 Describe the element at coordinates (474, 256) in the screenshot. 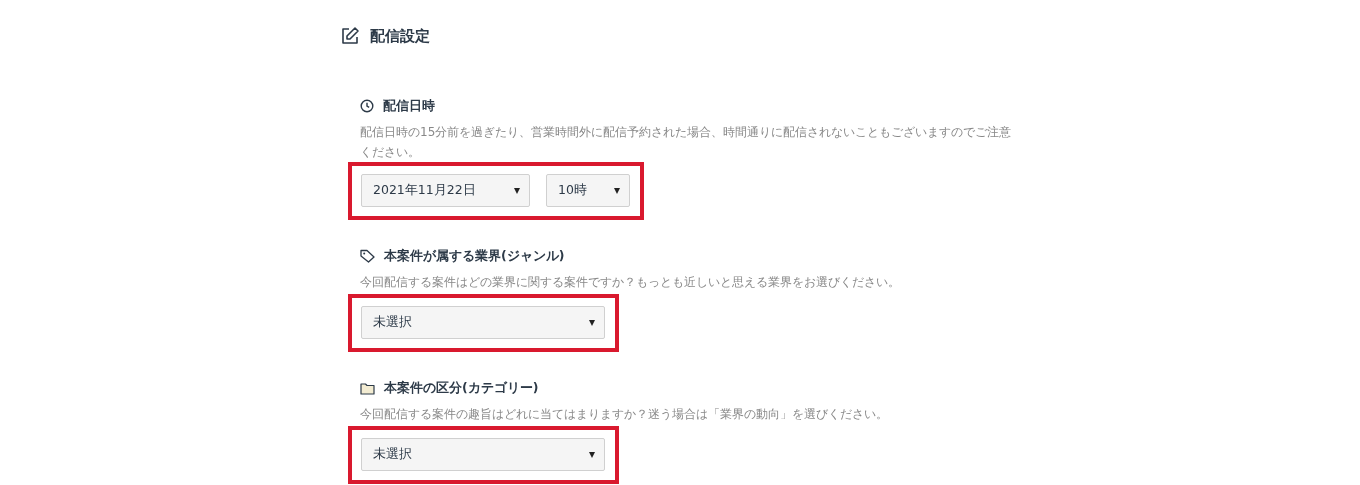

I see `section-label: 本案件が属する業界(ジャンル)` at that location.